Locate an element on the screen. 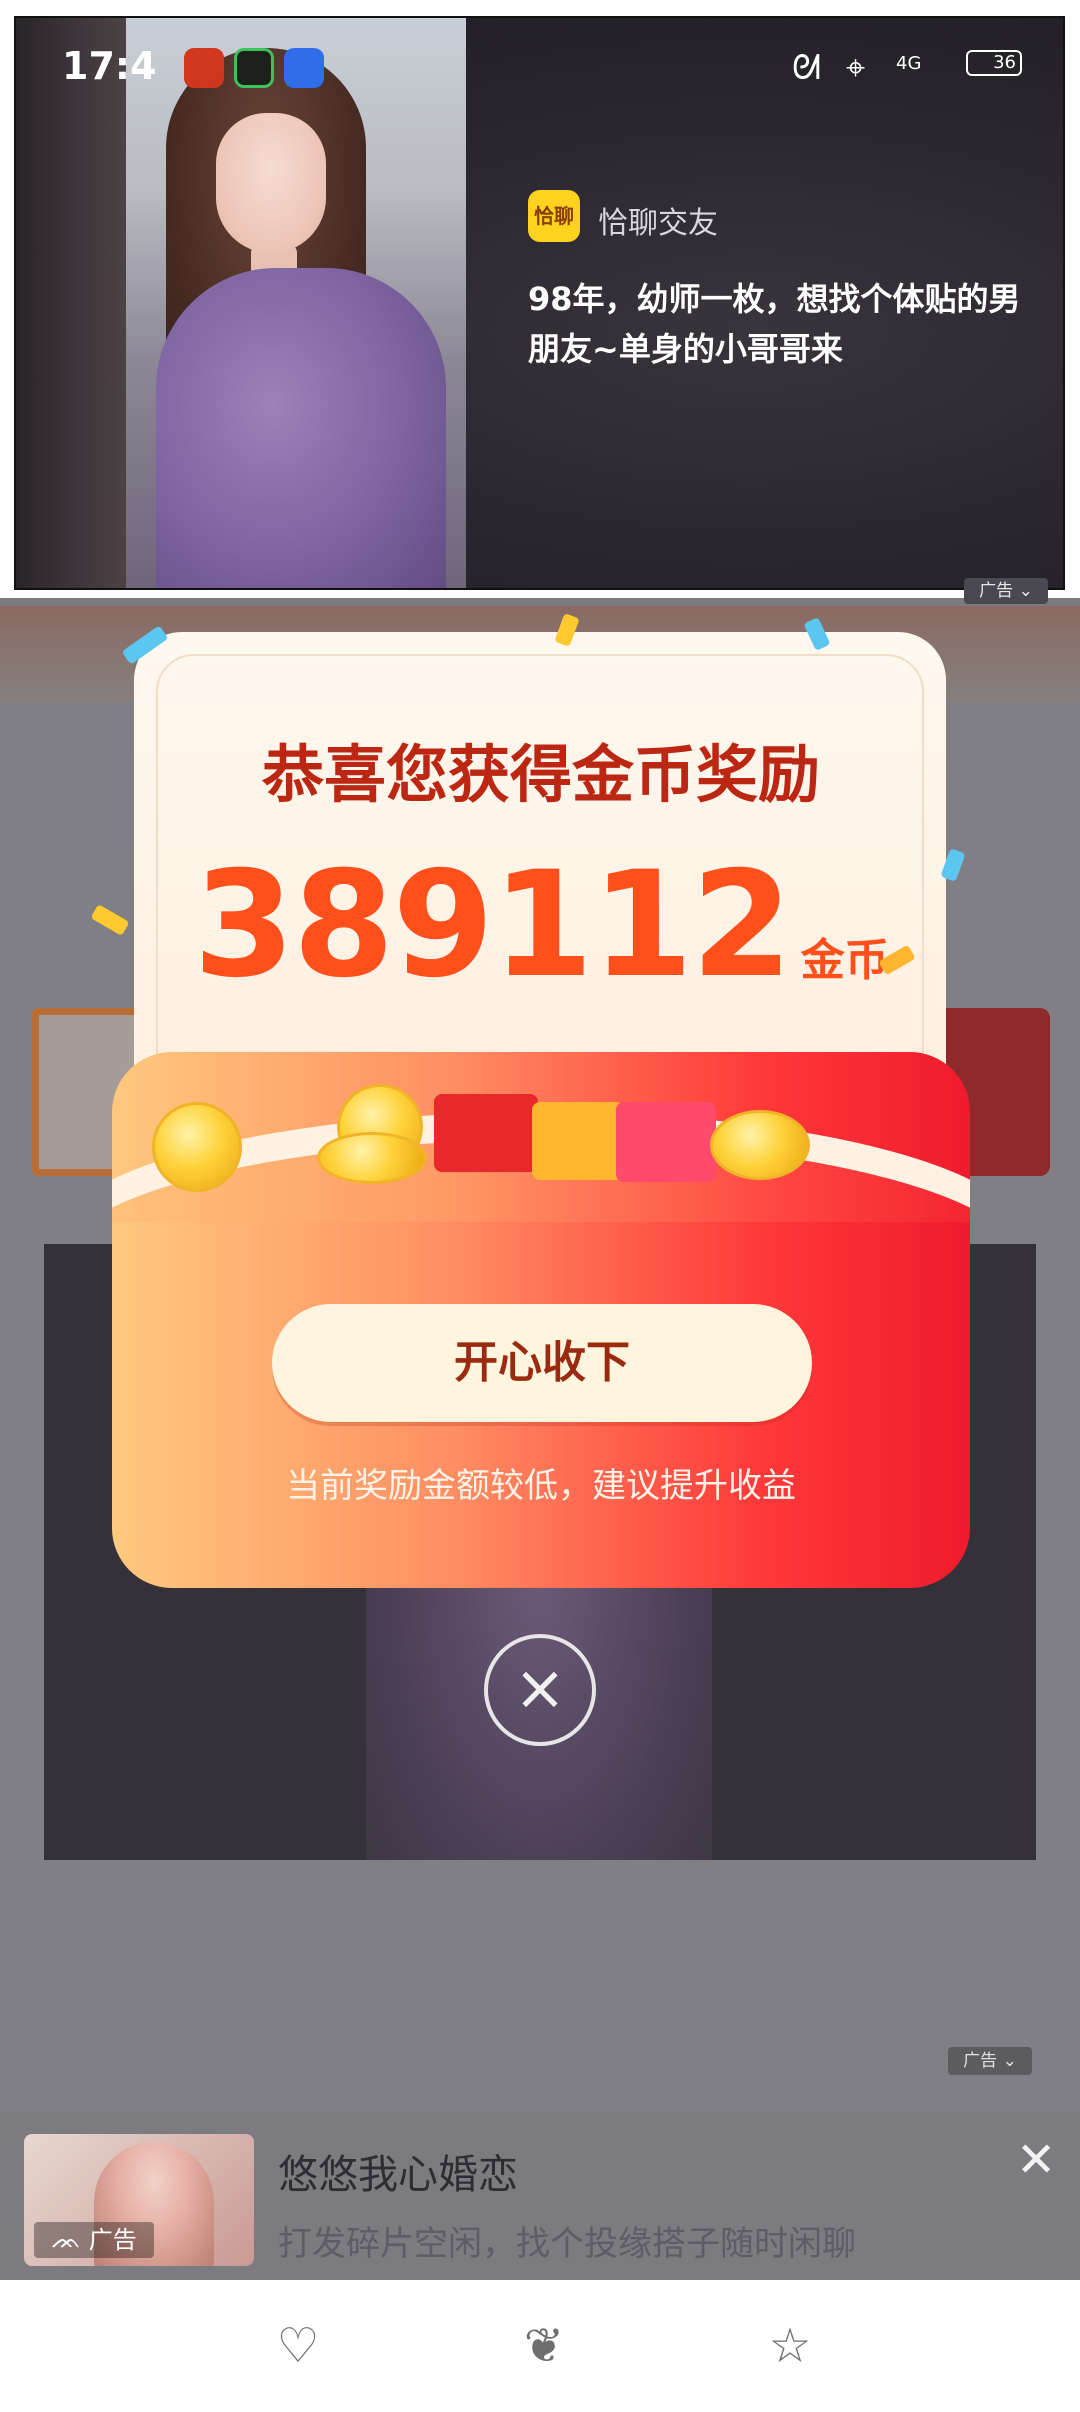 The width and height of the screenshot is (1080, 2412). signal-4g-icon: 4G is located at coordinates (908, 64).